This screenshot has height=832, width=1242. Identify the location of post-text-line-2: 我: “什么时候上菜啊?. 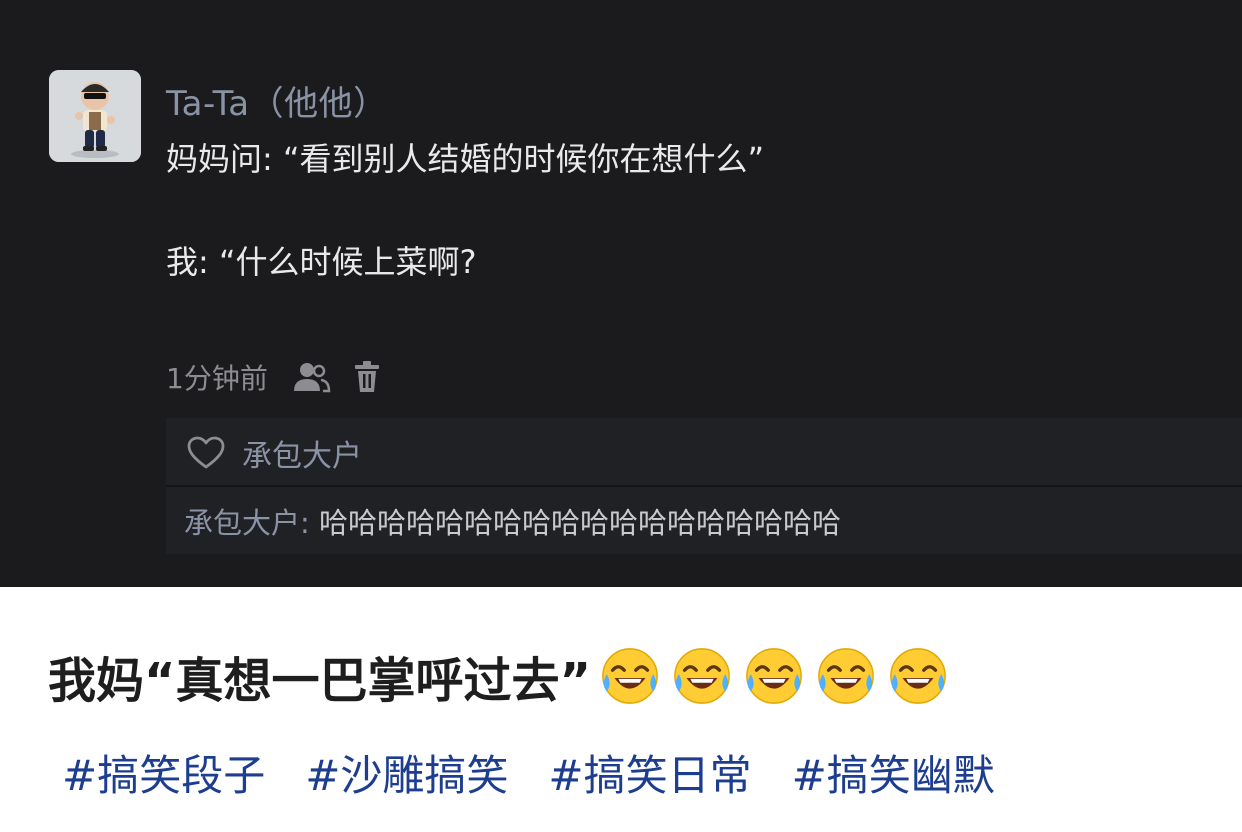
(321, 262).